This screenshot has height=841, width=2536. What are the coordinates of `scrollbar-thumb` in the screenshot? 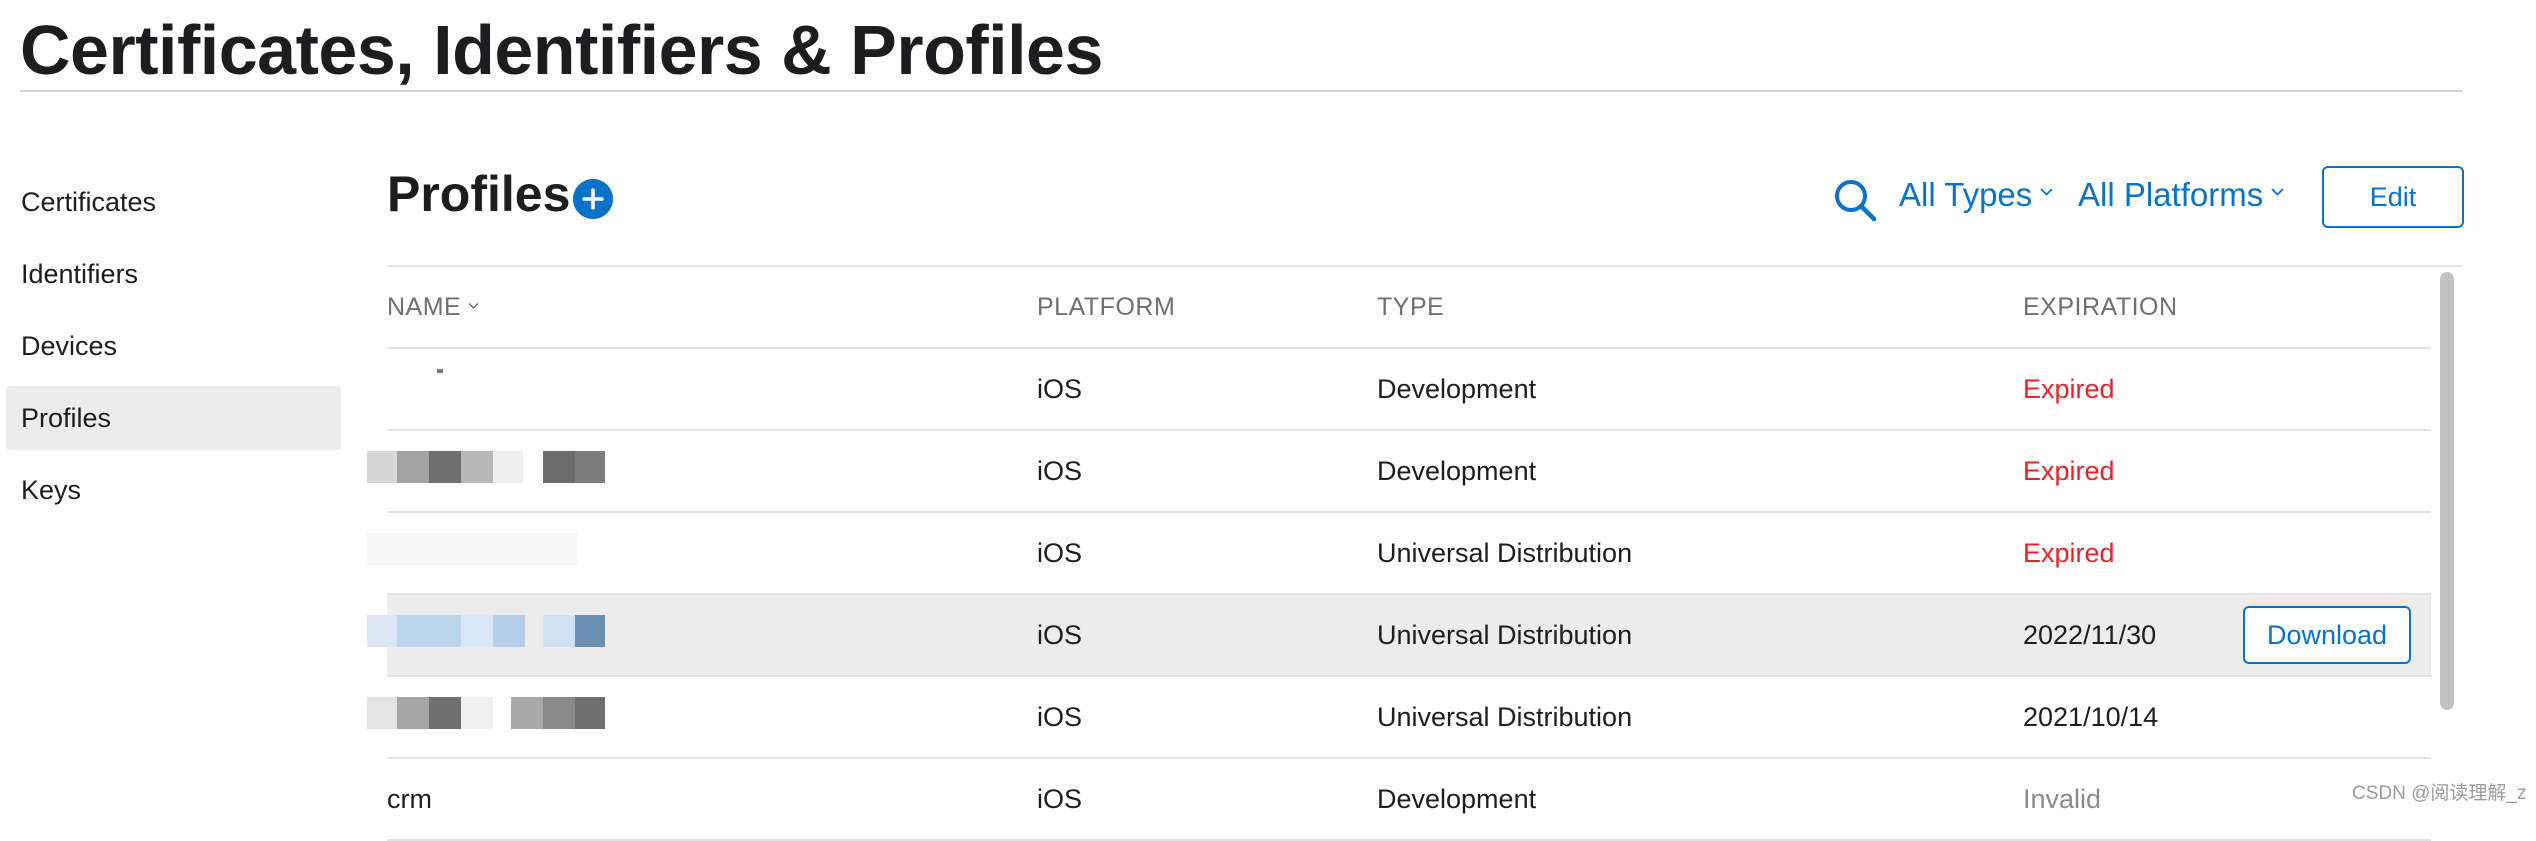 It's located at (2447, 491).